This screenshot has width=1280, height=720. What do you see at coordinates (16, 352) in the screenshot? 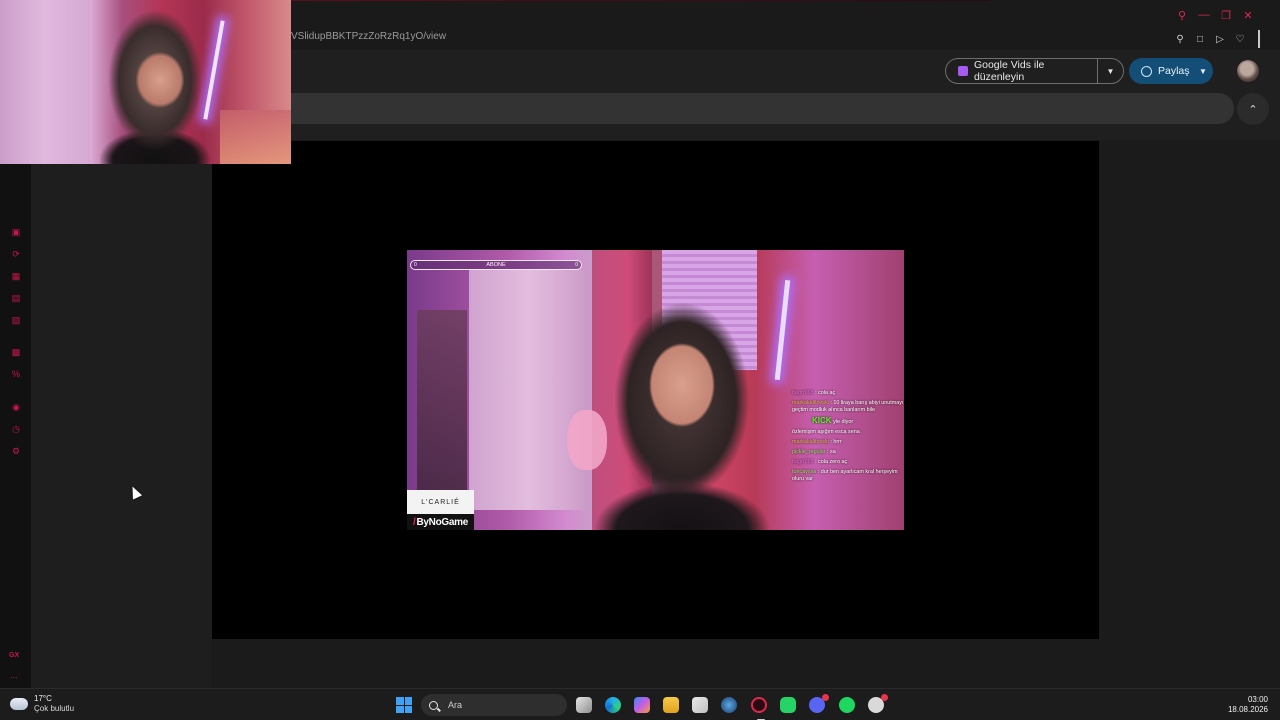
I see `sidebar-twitch-icon: ▩` at bounding box center [16, 352].